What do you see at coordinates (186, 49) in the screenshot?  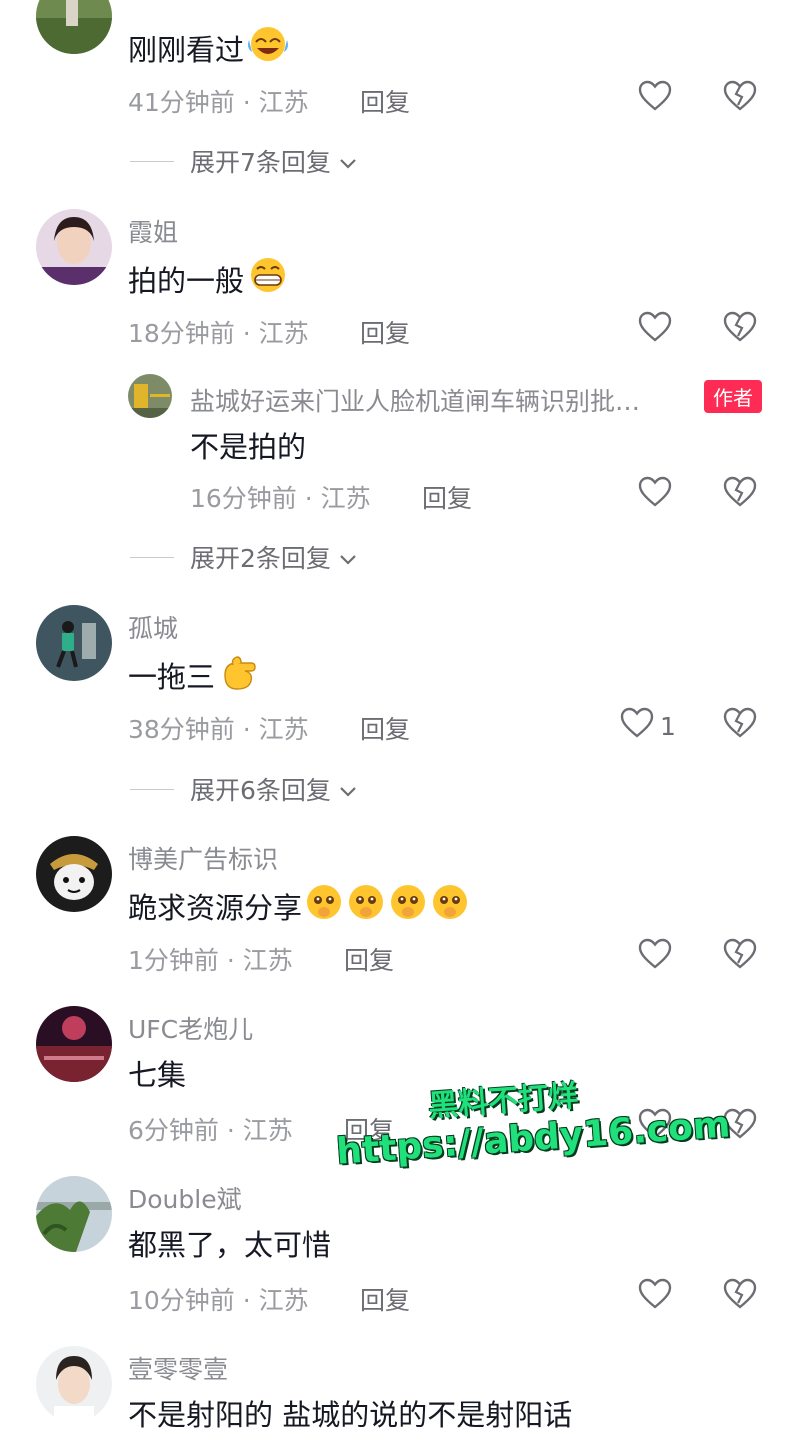 I see `comment-text-value: 刚刚看过` at bounding box center [186, 49].